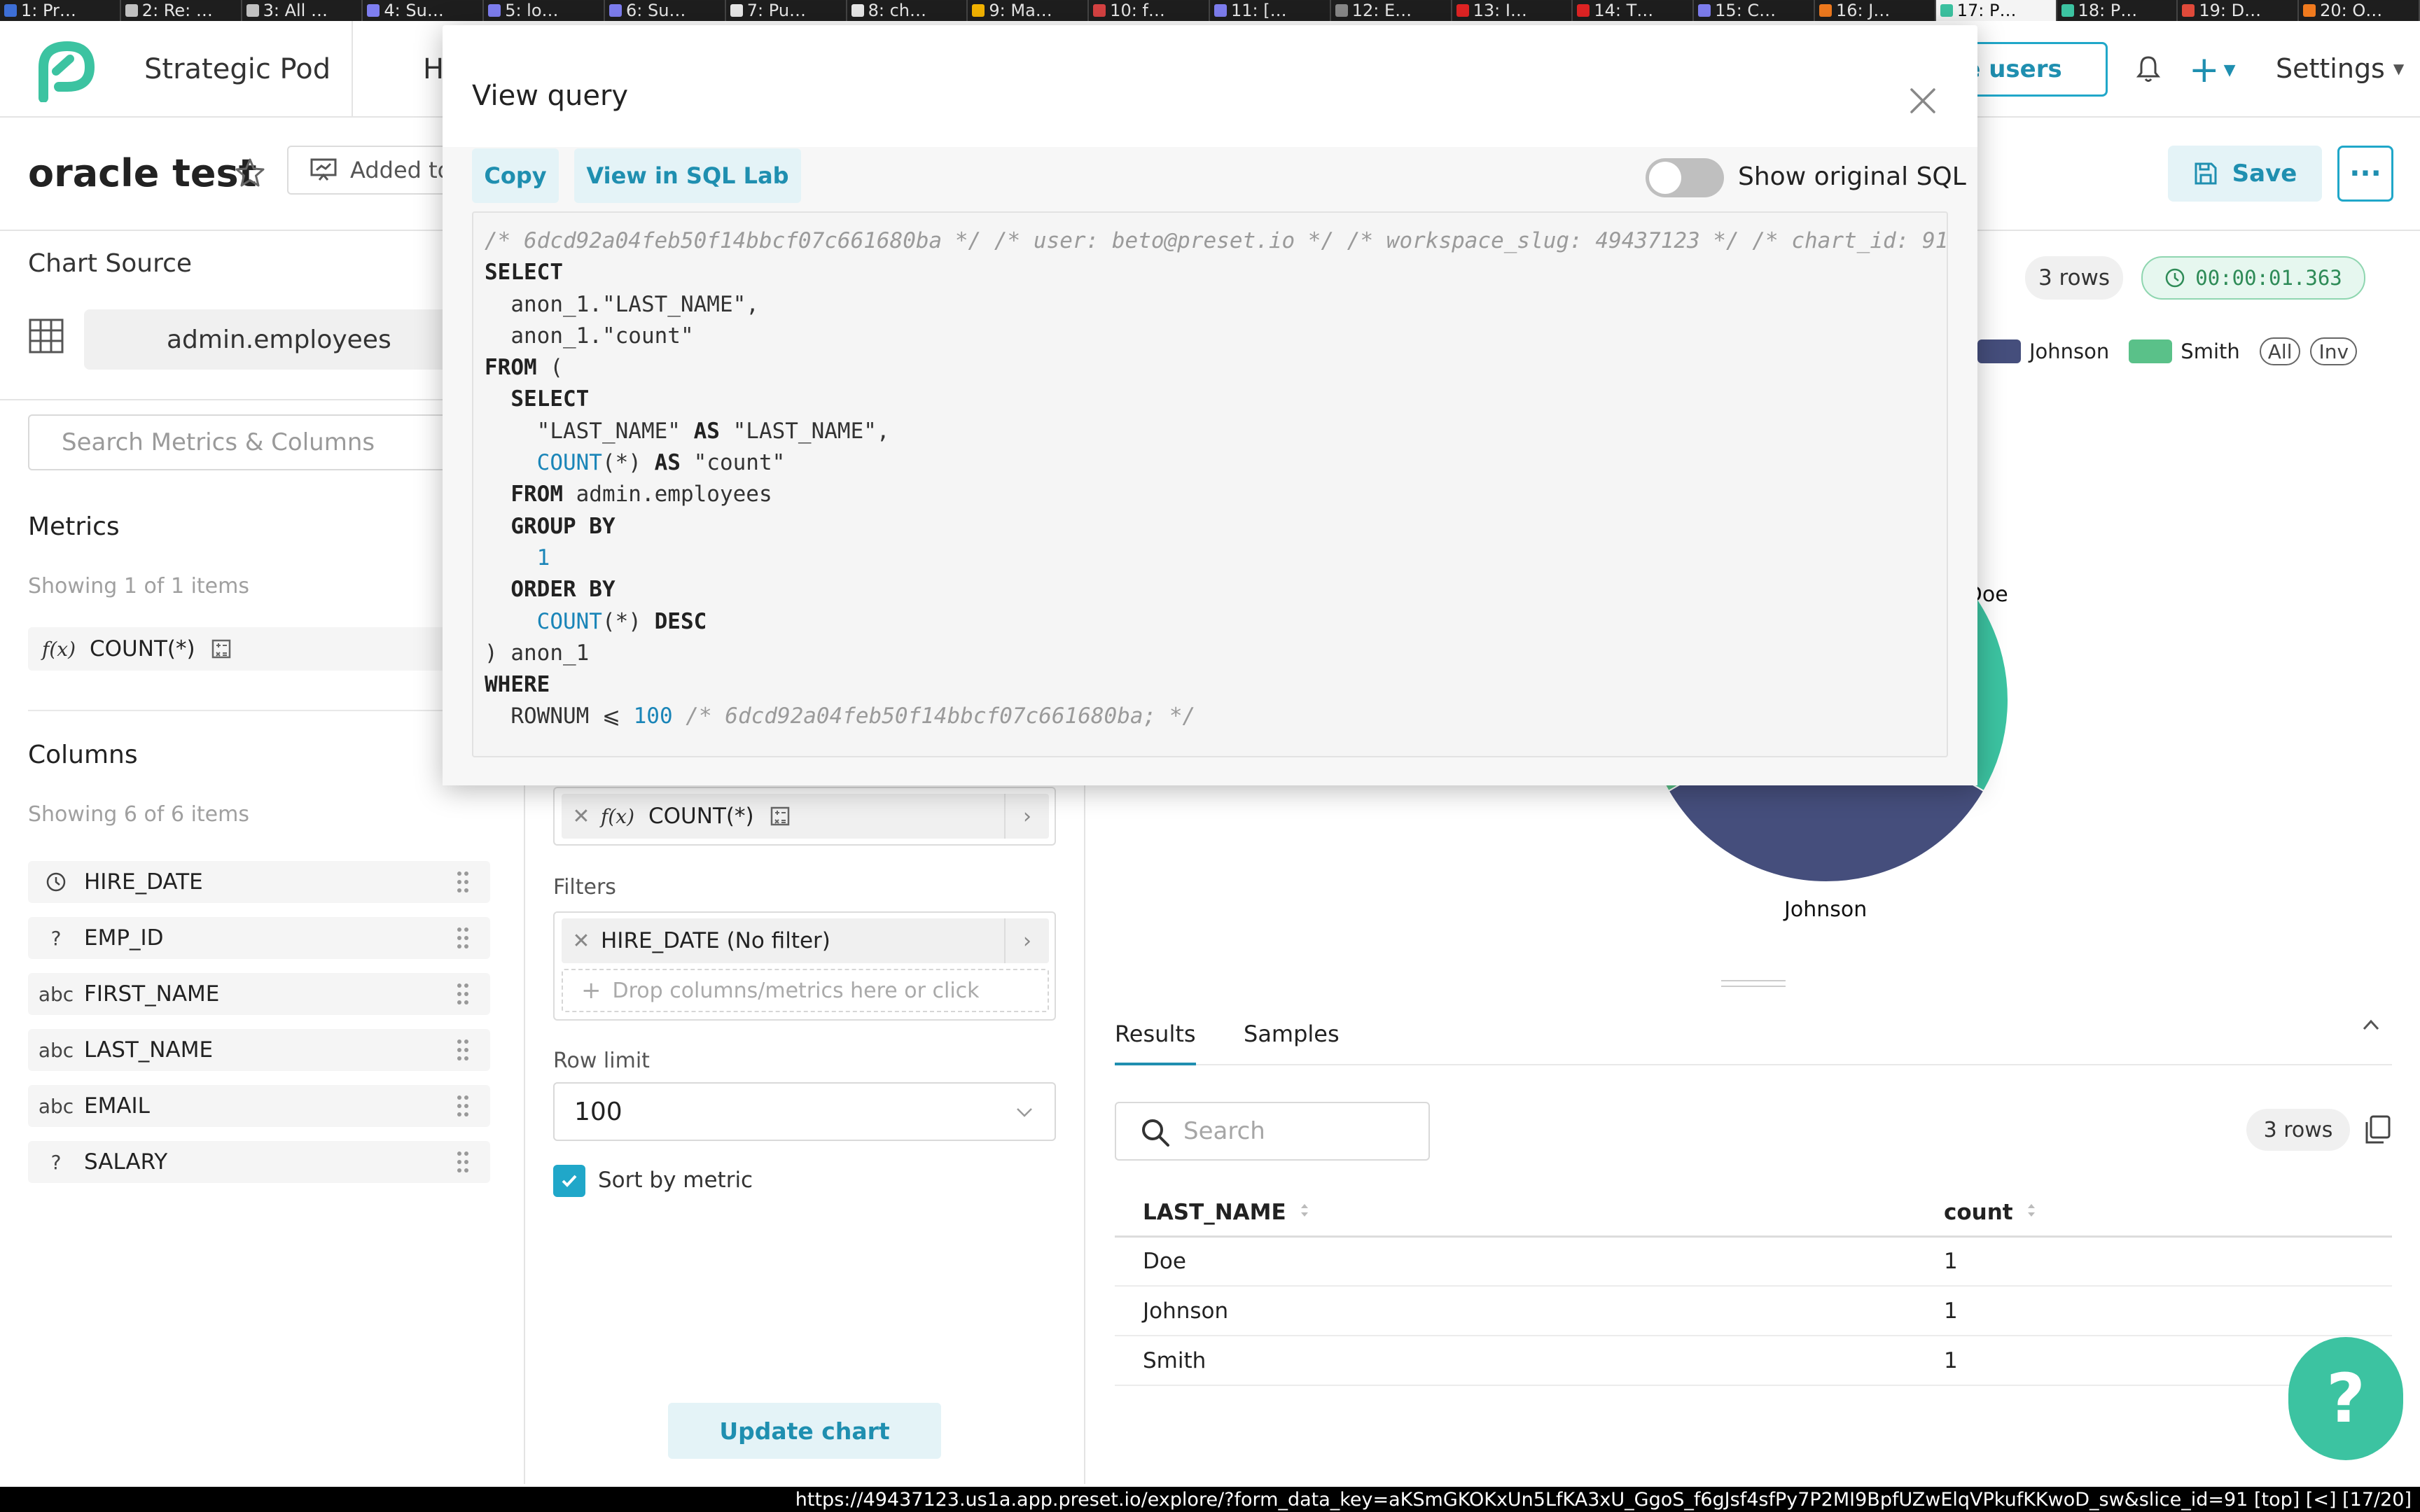 This screenshot has height=1512, width=2420. Describe the element at coordinates (1210, 86) in the screenshot. I see `modal-header: View query` at that location.